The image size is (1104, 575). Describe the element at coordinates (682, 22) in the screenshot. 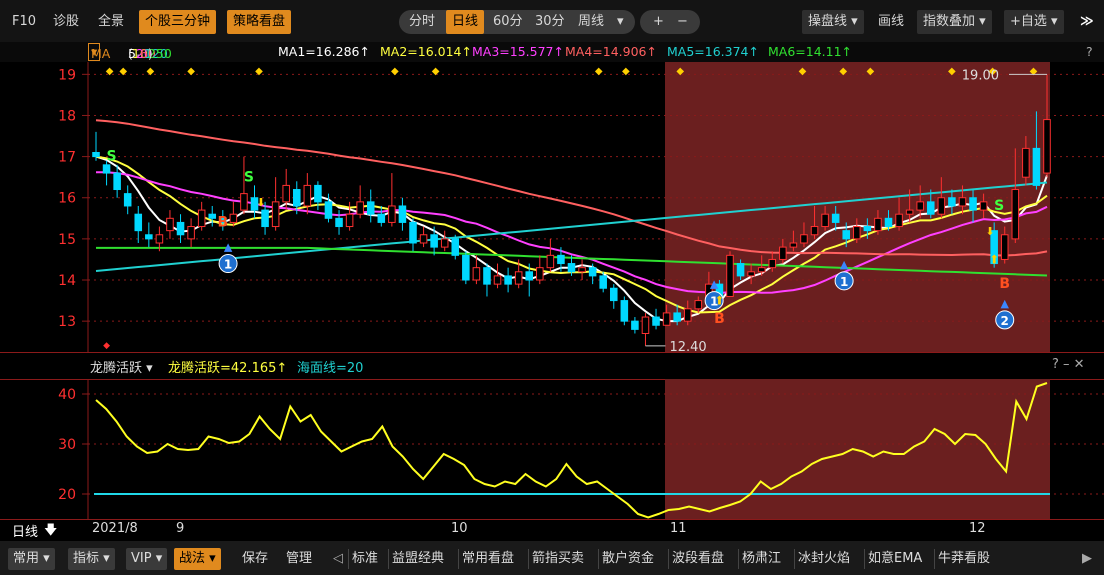

I see `zoom-out-button: −` at that location.